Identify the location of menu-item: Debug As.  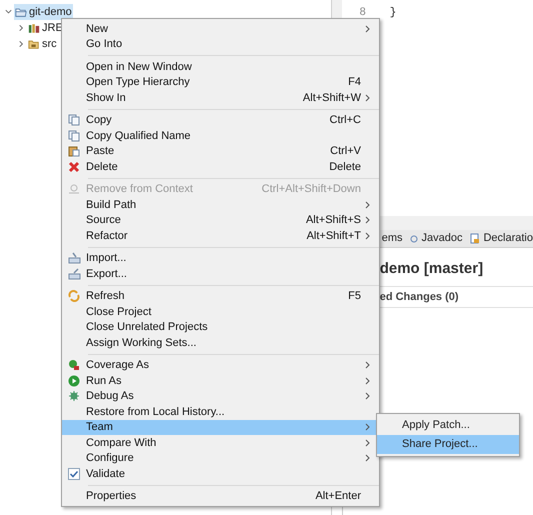
(220, 396).